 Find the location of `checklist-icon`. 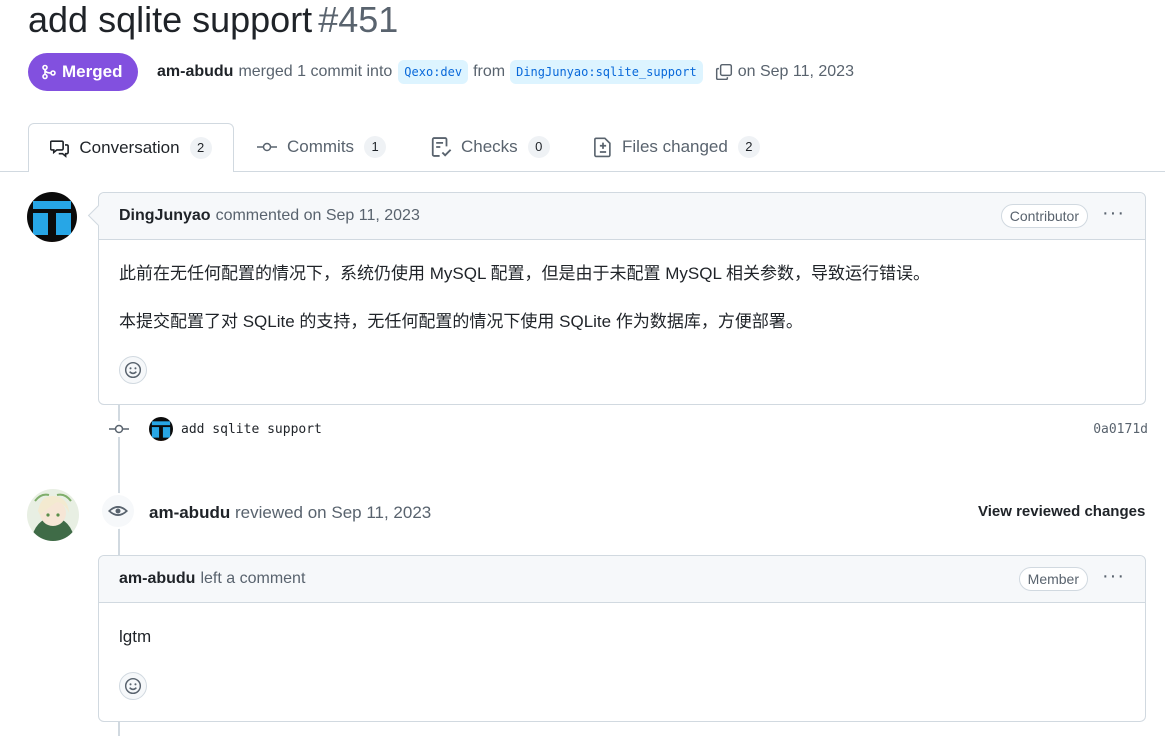

checklist-icon is located at coordinates (441, 147).